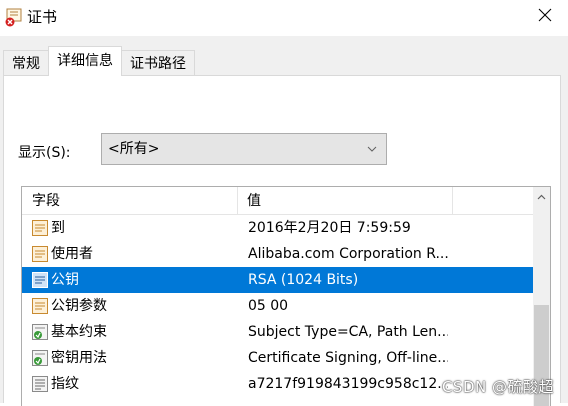 Image resolution: width=568 pixels, height=406 pixels. What do you see at coordinates (278, 201) in the screenshot?
I see `list-header: 字段 值` at bounding box center [278, 201].